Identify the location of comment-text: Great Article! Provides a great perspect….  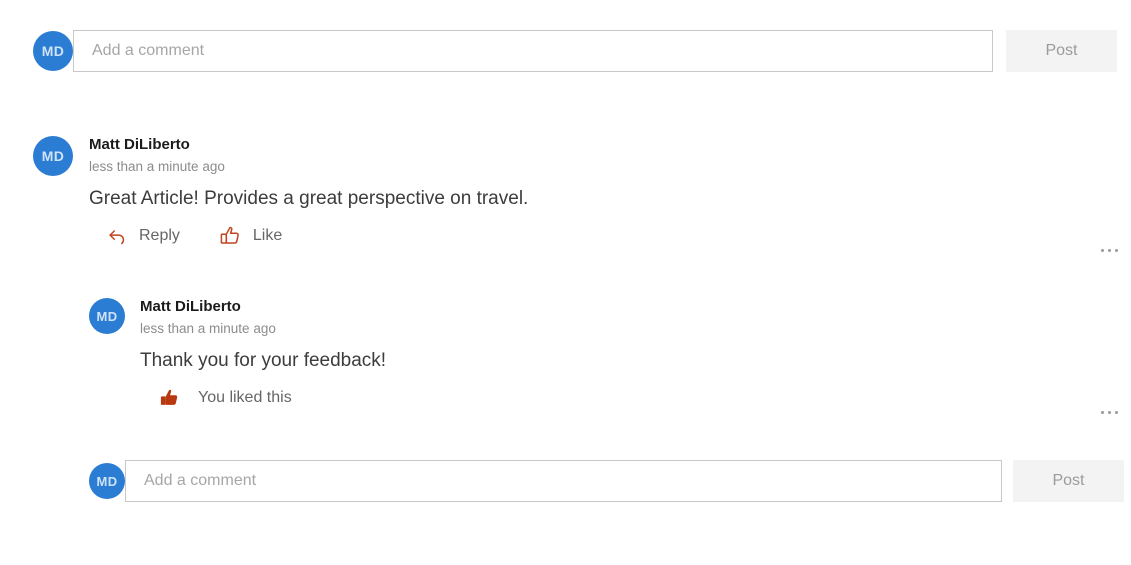
(309, 198).